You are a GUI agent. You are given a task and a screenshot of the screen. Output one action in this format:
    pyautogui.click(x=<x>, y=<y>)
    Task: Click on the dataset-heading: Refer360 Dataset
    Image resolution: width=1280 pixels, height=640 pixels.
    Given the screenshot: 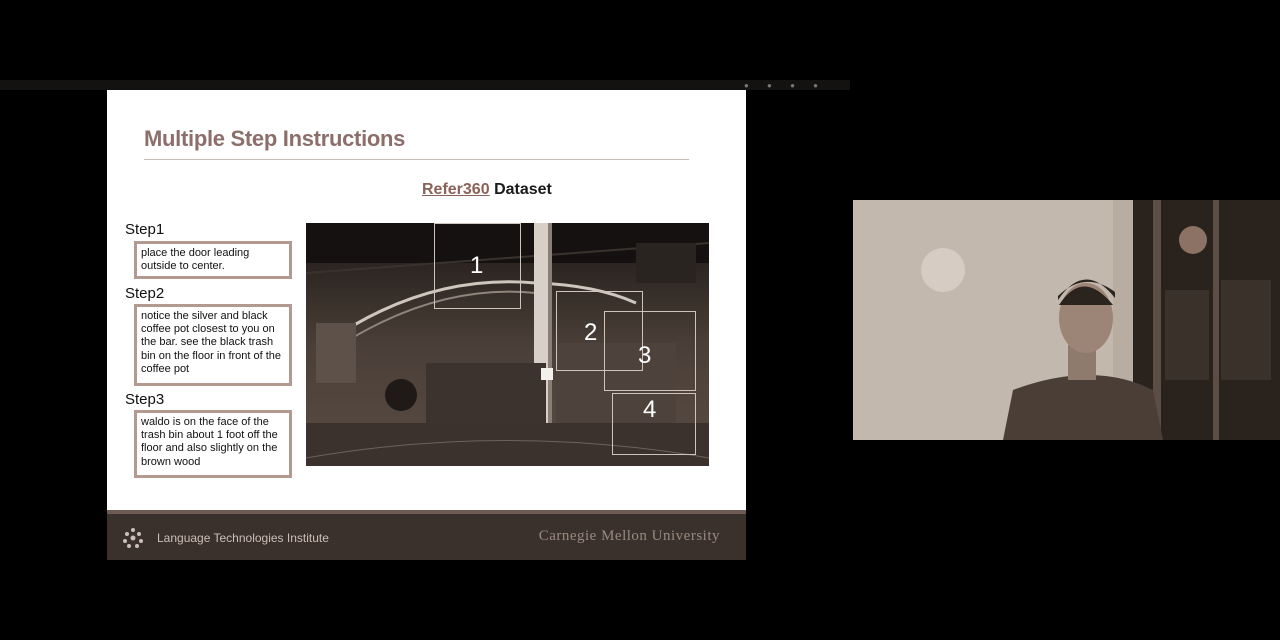 What is the action you would take?
    pyautogui.click(x=487, y=190)
    